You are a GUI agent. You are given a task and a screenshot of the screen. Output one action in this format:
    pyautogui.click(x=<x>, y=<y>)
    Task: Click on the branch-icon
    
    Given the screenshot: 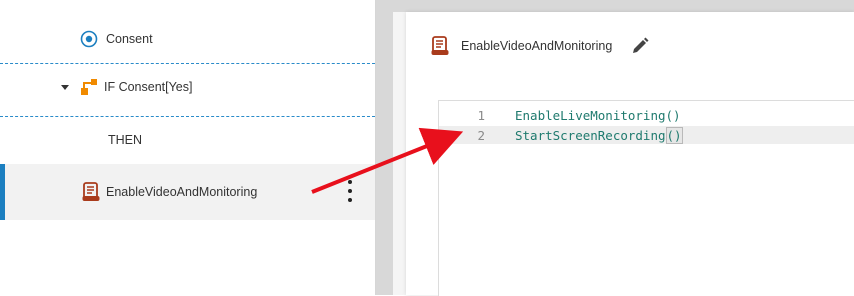 What is the action you would take?
    pyautogui.click(x=89, y=87)
    